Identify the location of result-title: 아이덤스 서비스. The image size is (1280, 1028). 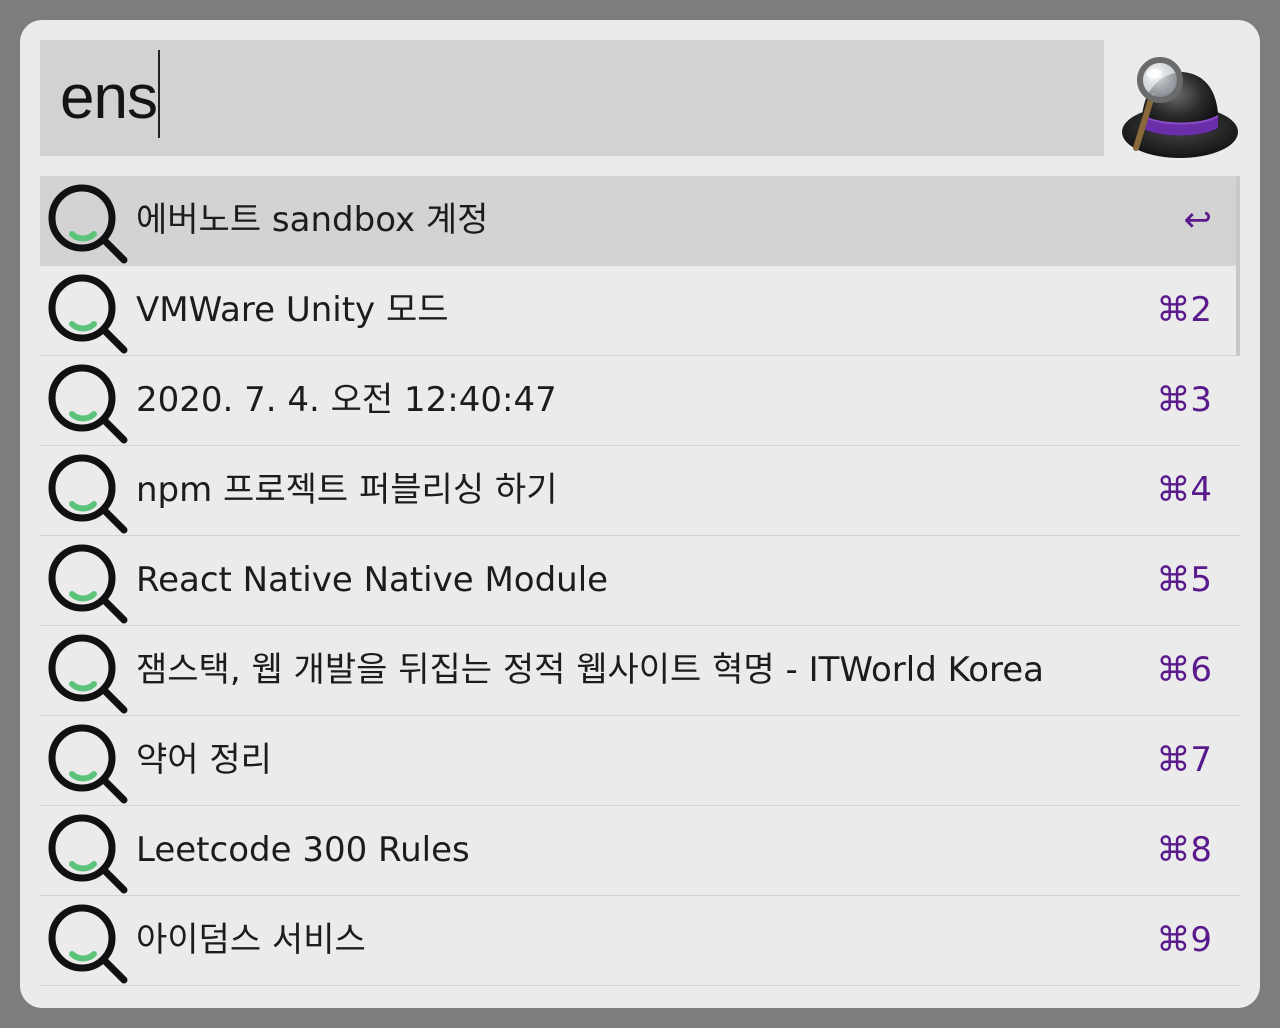
(251, 940).